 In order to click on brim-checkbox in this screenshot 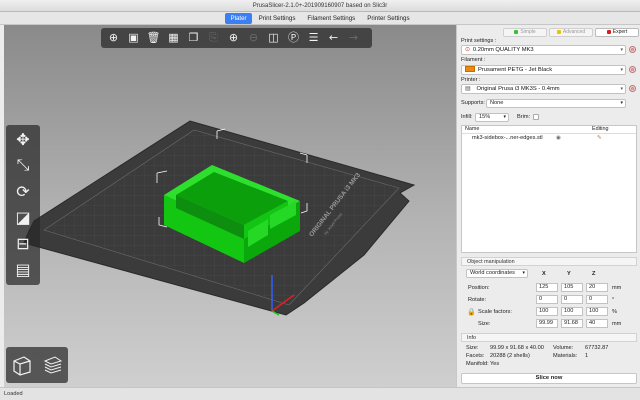, I will do `click(536, 117)`.